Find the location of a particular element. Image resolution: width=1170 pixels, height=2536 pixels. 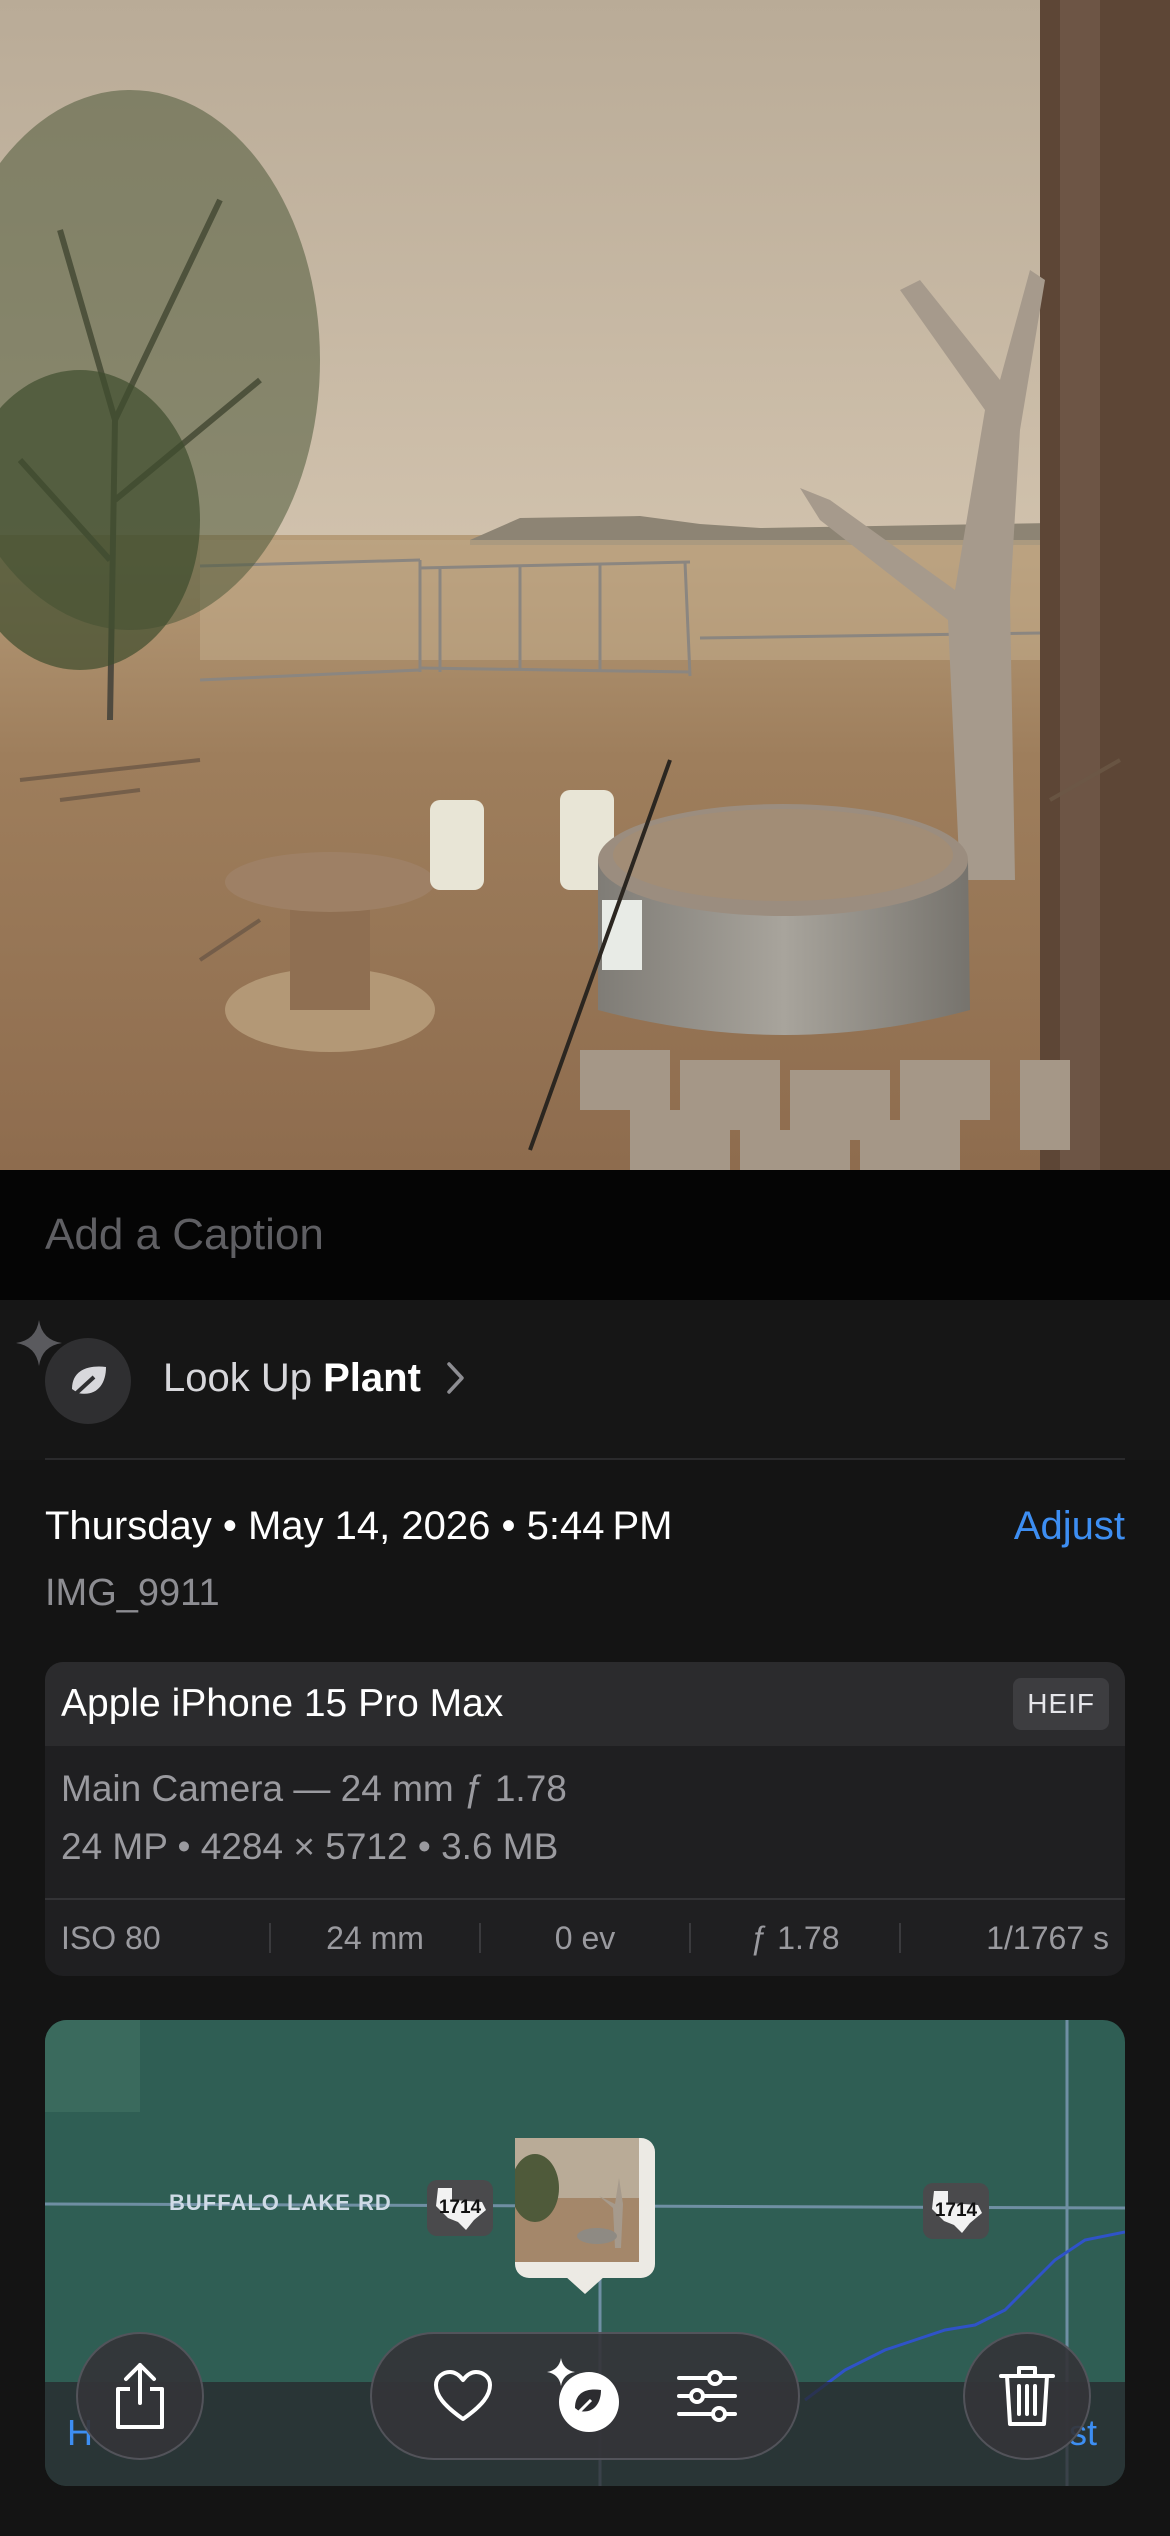

file-name: IMG_9911 is located at coordinates (132, 1593).